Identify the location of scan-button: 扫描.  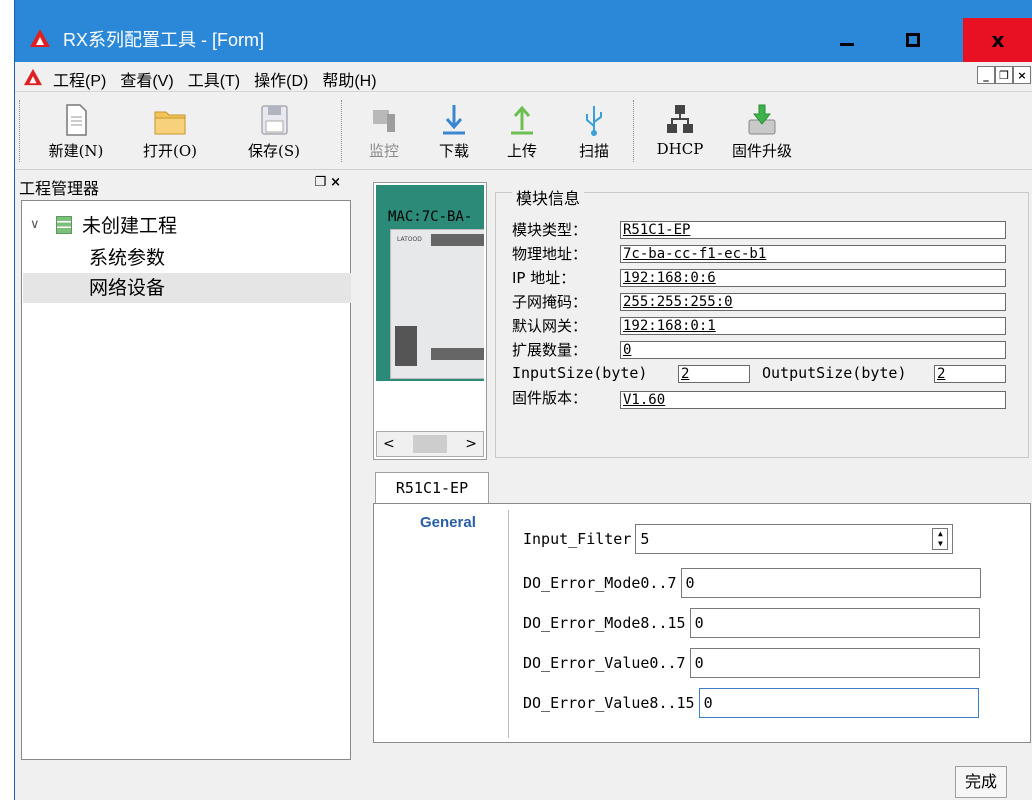
(594, 135).